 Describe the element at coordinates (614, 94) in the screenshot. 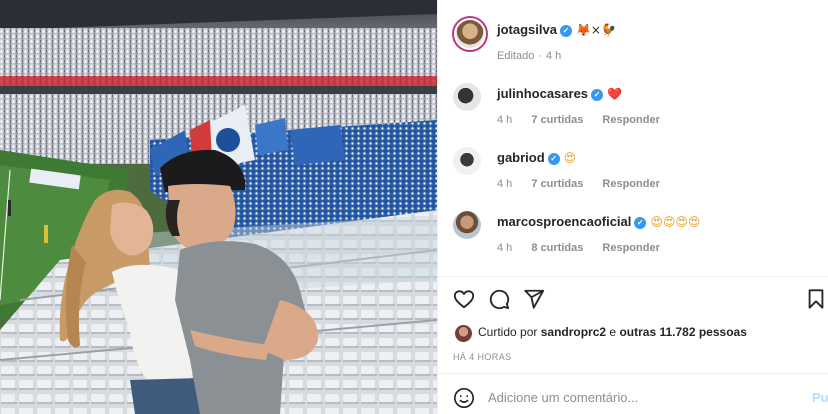

I see `comment-text: ❤️` at that location.